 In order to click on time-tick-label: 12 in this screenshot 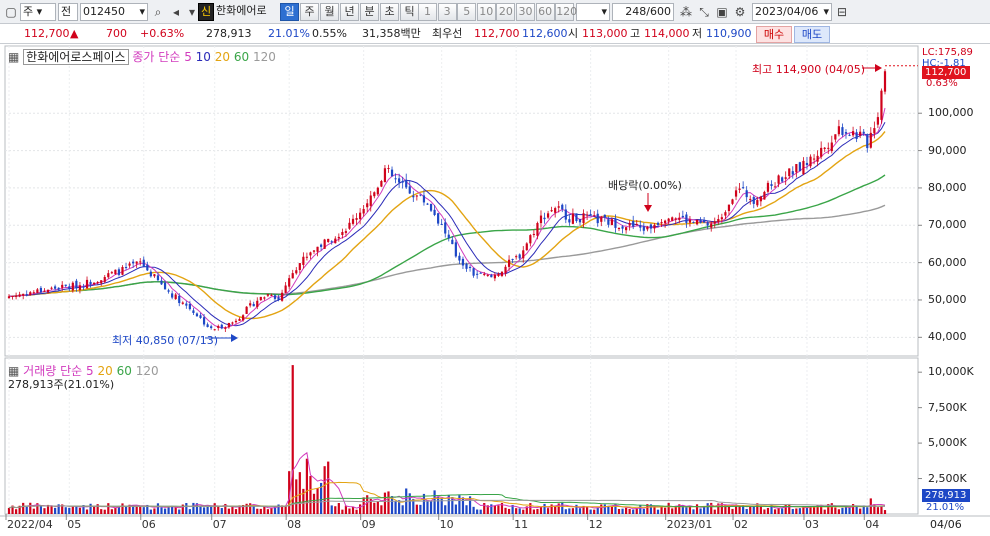, I will do `click(595, 524)`.